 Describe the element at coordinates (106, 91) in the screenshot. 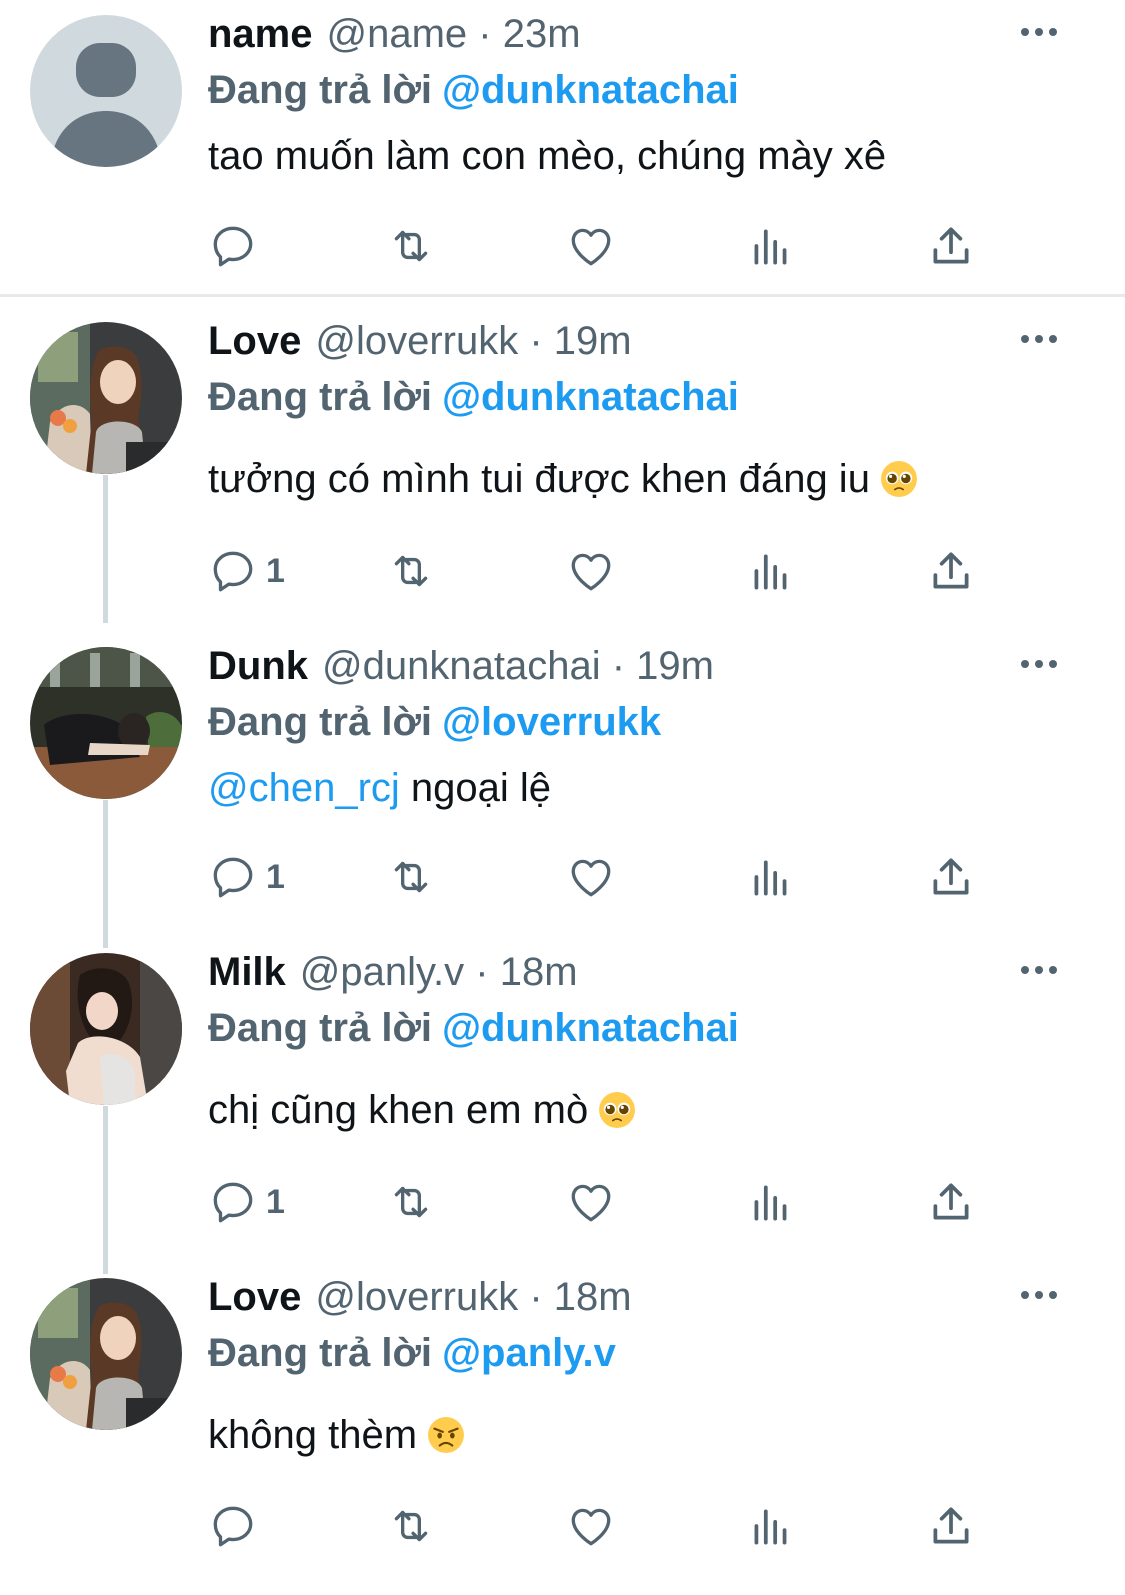

I see `default-avatar-icon` at that location.